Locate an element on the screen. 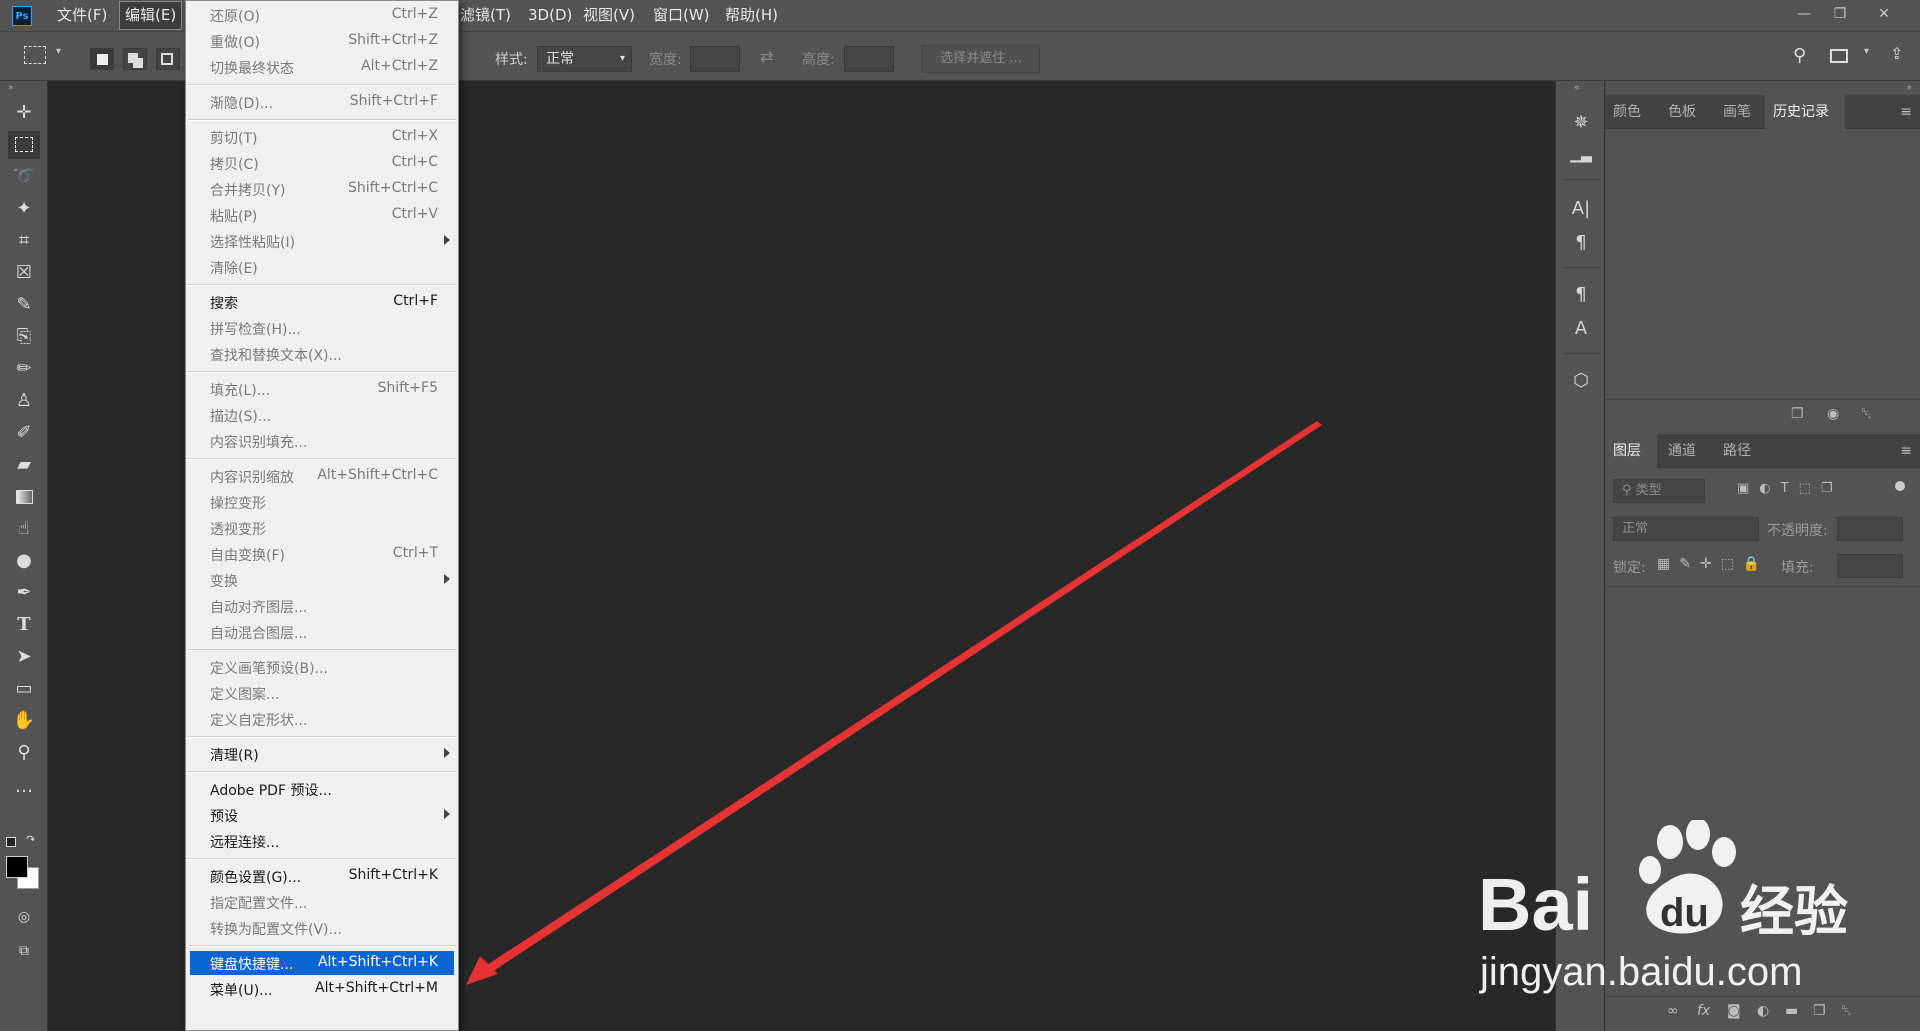 The width and height of the screenshot is (1920, 1031). stamp-icon: ♙ is located at coordinates (24, 401).